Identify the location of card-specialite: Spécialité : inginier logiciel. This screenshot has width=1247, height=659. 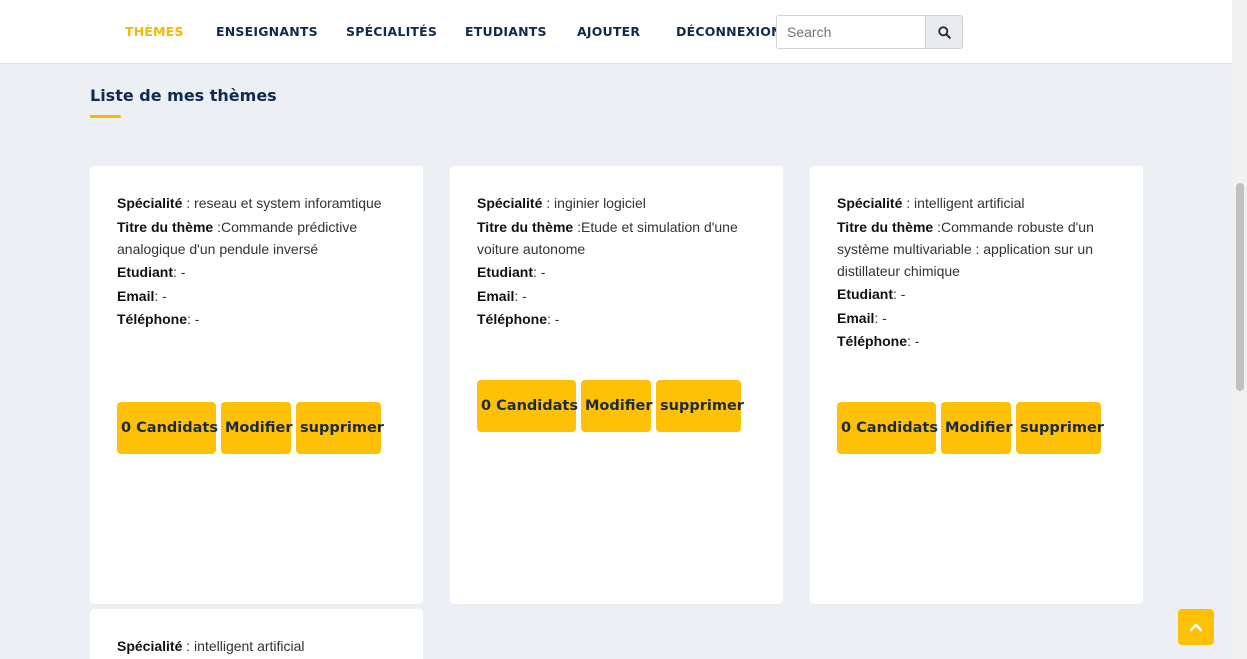
(619, 203).